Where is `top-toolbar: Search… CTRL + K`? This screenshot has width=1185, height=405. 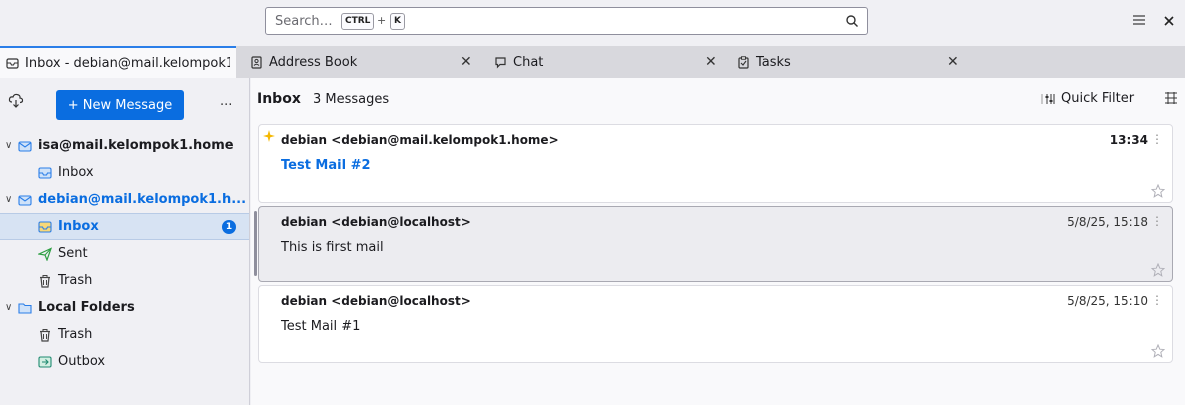 top-toolbar: Search… CTRL + K is located at coordinates (592, 22).